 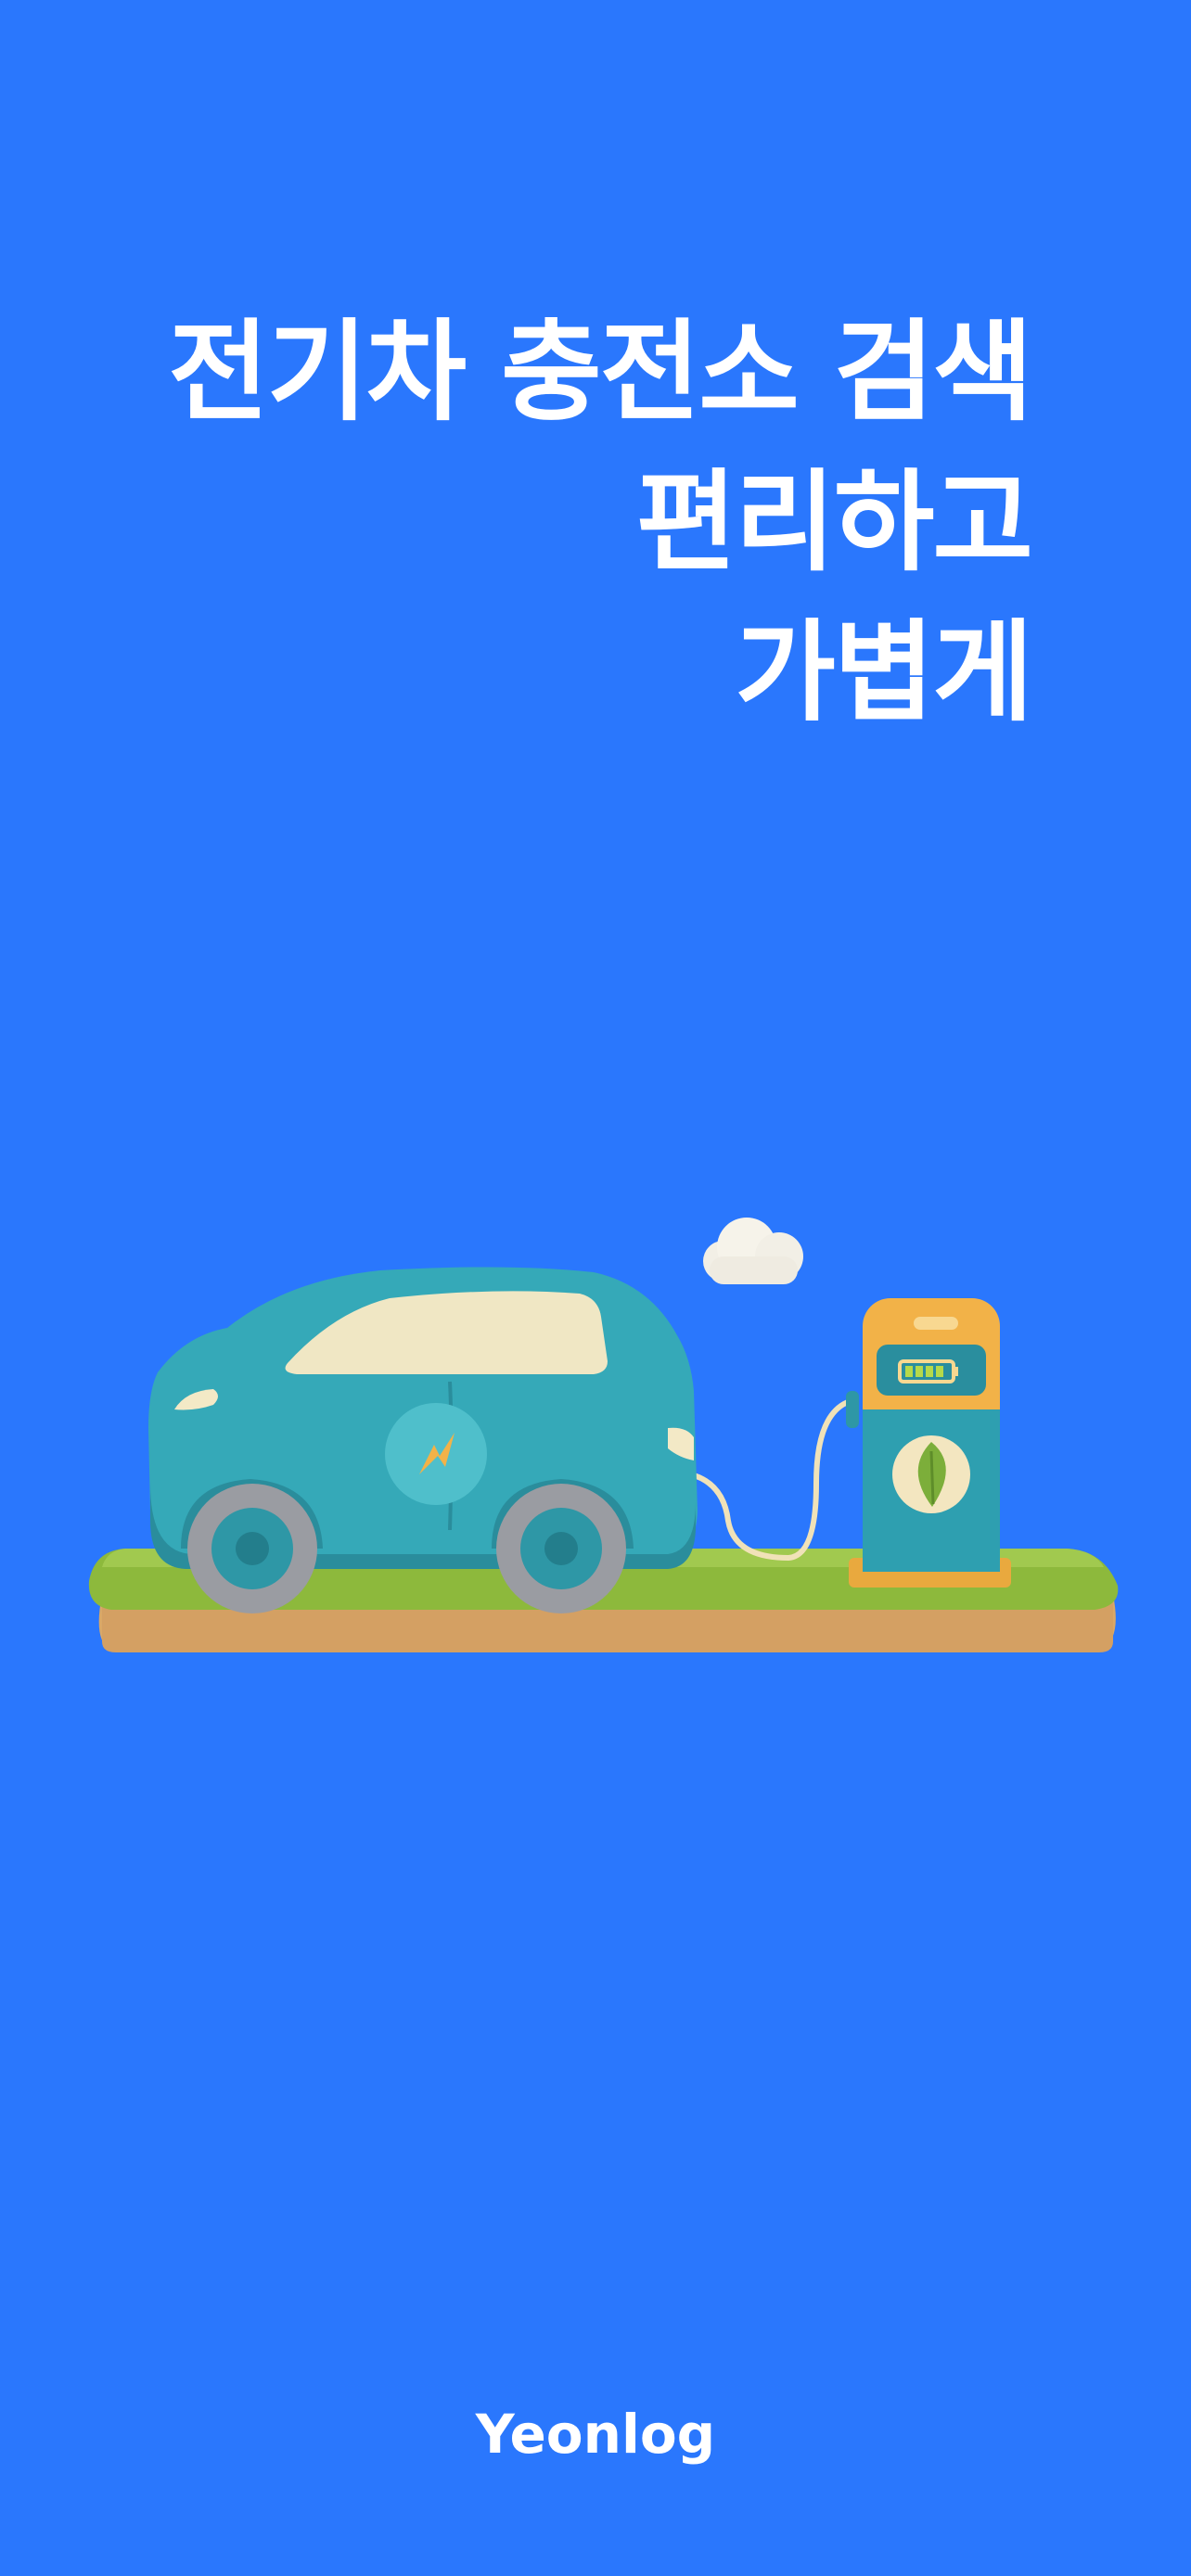 What do you see at coordinates (884, 672) in the screenshot?
I see `headline-line-3: 가볍게` at bounding box center [884, 672].